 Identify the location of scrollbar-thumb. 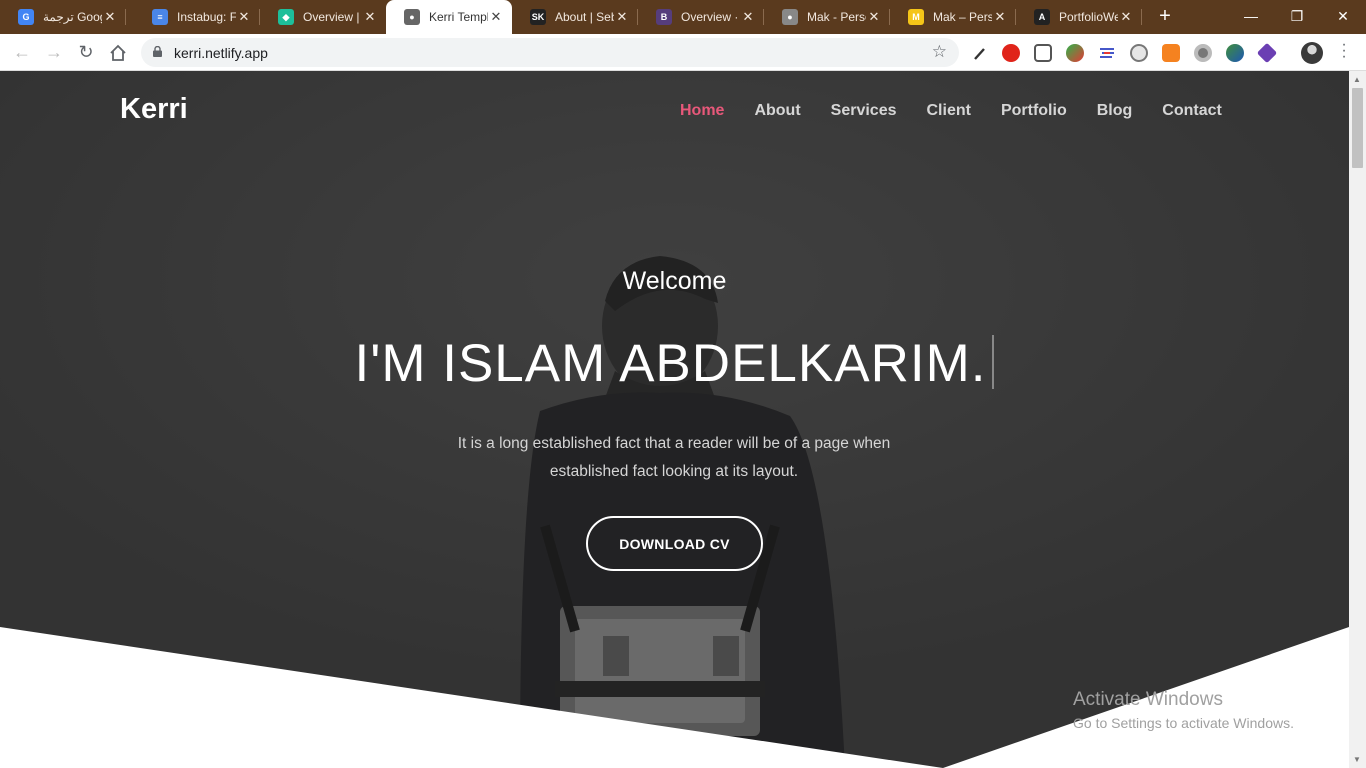
(1357, 128).